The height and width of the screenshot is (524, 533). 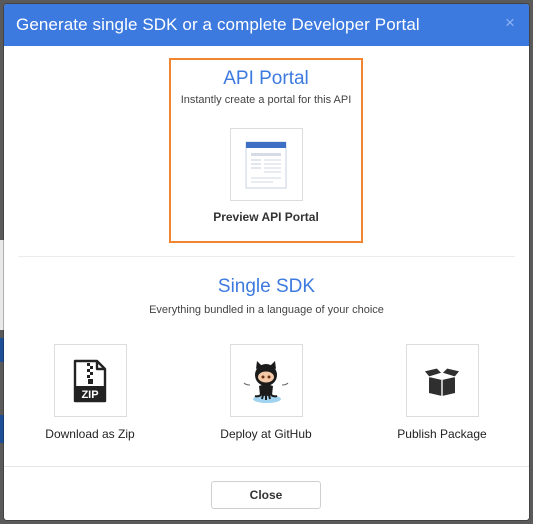 I want to click on download-zip-option: ZIP Download as Zip, so click(x=90, y=392).